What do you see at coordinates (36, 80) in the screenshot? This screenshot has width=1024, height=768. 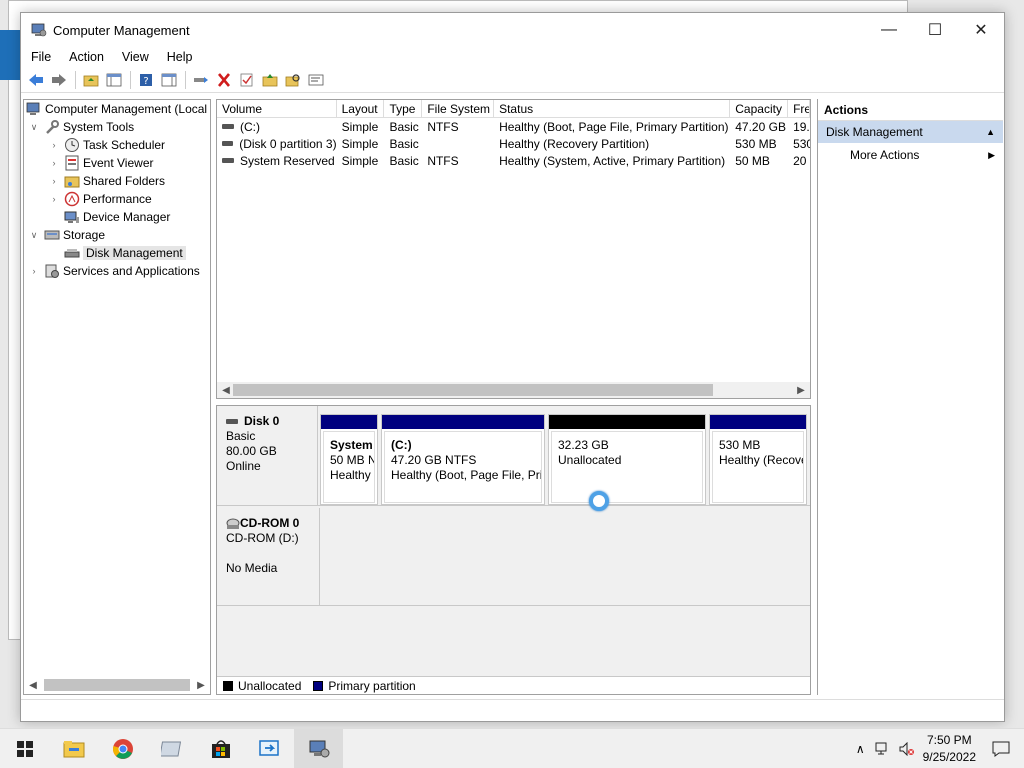 I see `back-button` at bounding box center [36, 80].